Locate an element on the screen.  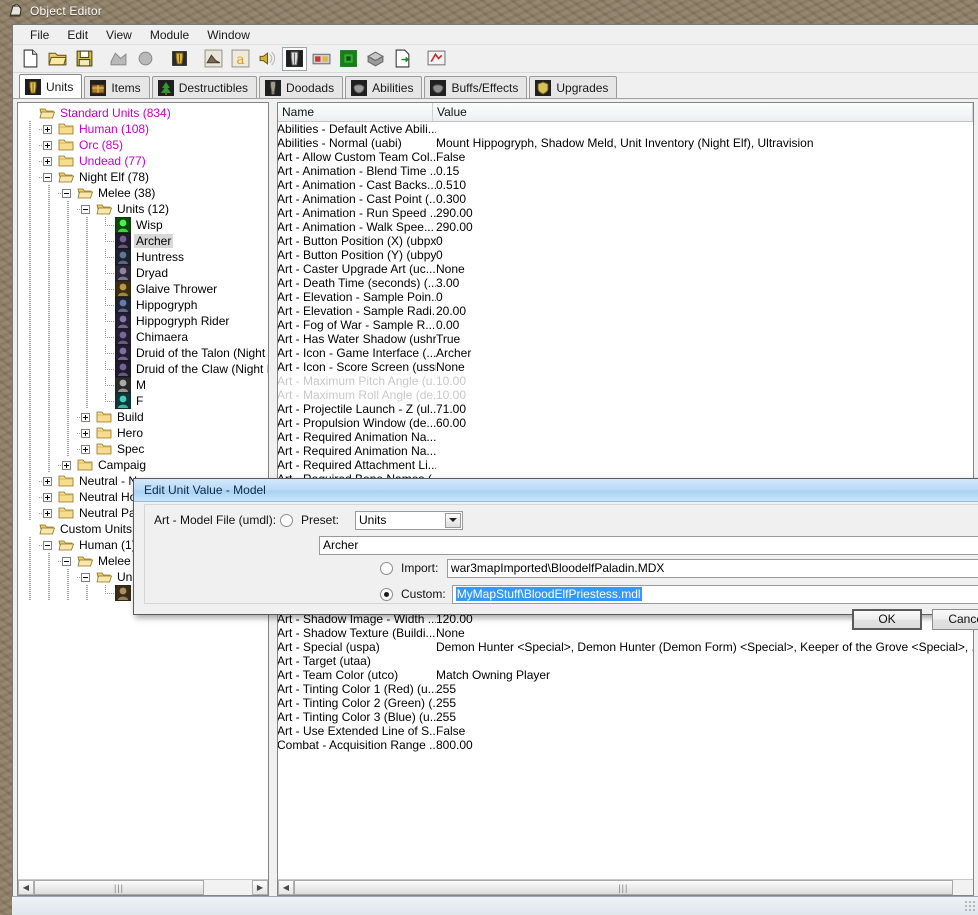
properties-scroll-thumb: ||| is located at coordinates (623, 887).